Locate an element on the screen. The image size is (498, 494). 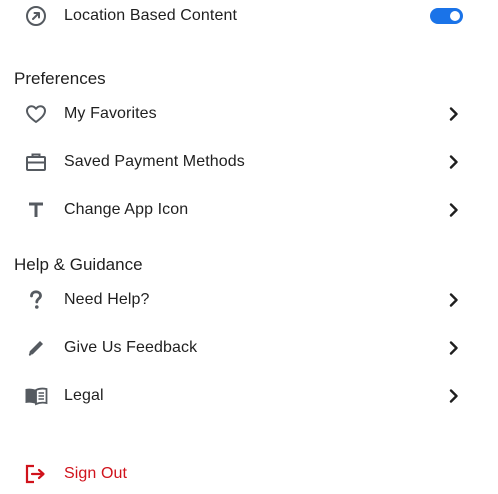
menu-item-label: Legal is located at coordinates (84, 395).